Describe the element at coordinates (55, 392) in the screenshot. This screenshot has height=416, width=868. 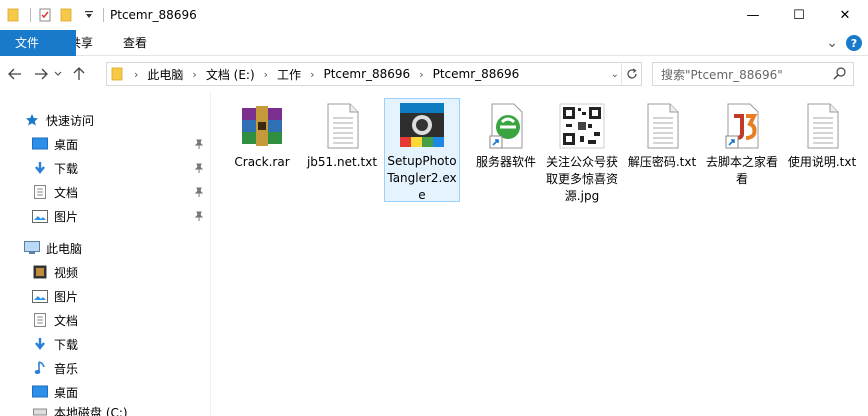
I see `nav-pc-desktop: 桌面` at that location.